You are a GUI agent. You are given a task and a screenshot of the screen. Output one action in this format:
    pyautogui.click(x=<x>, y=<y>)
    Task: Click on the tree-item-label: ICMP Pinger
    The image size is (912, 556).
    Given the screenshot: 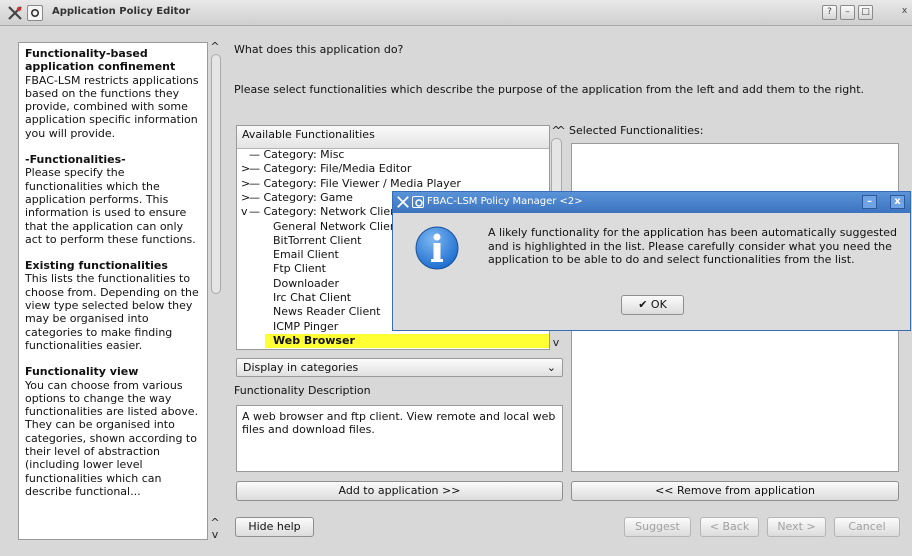 What is the action you would take?
    pyautogui.click(x=306, y=326)
    